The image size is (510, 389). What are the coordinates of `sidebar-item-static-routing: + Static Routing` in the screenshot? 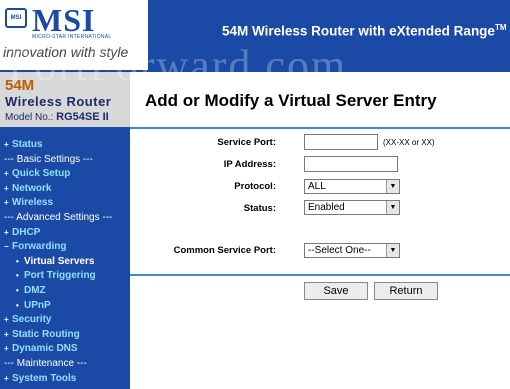 It's located at (65, 335).